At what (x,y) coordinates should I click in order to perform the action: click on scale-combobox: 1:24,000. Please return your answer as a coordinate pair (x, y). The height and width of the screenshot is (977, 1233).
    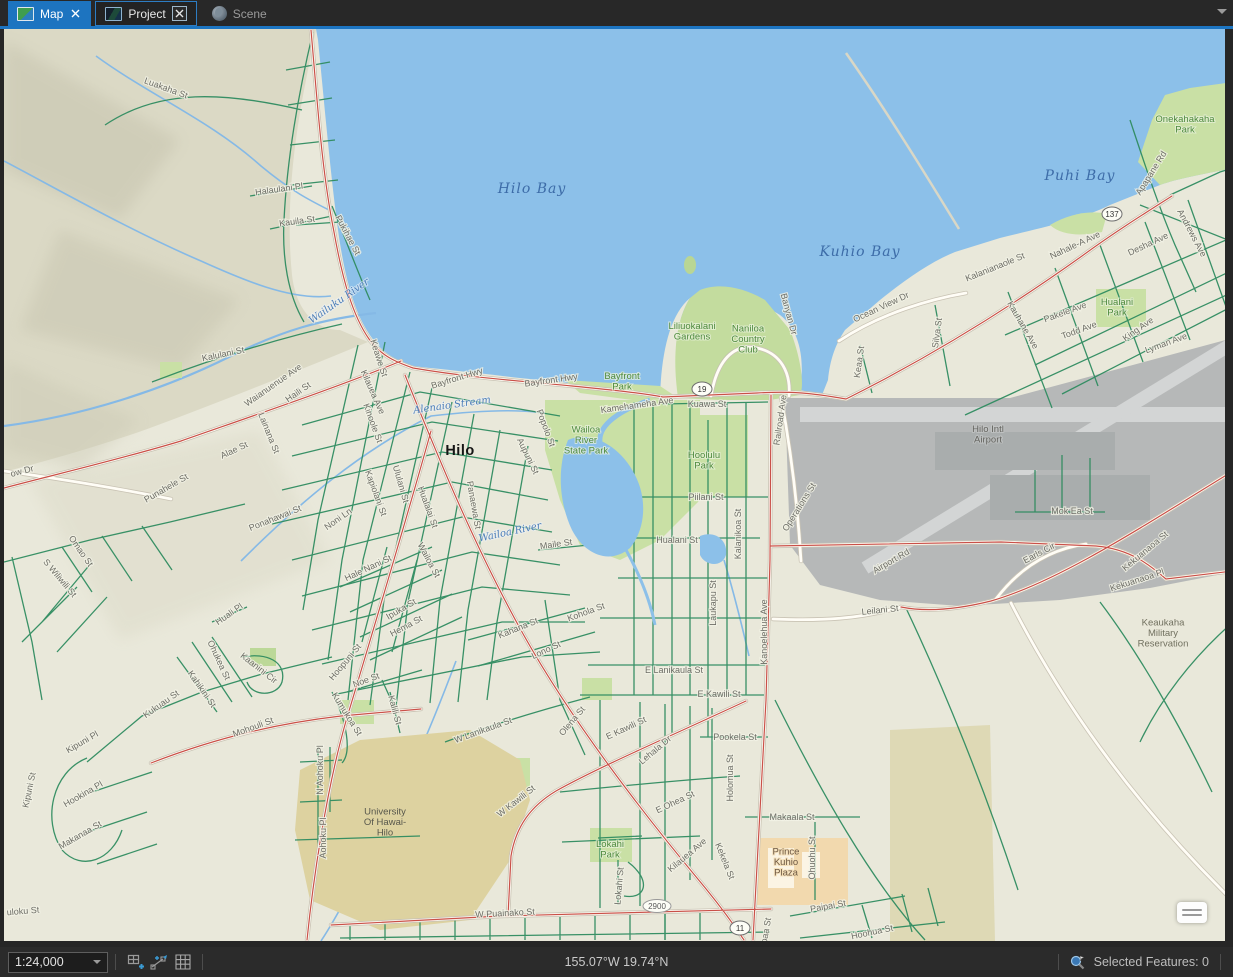
    Looking at the image, I should click on (58, 962).